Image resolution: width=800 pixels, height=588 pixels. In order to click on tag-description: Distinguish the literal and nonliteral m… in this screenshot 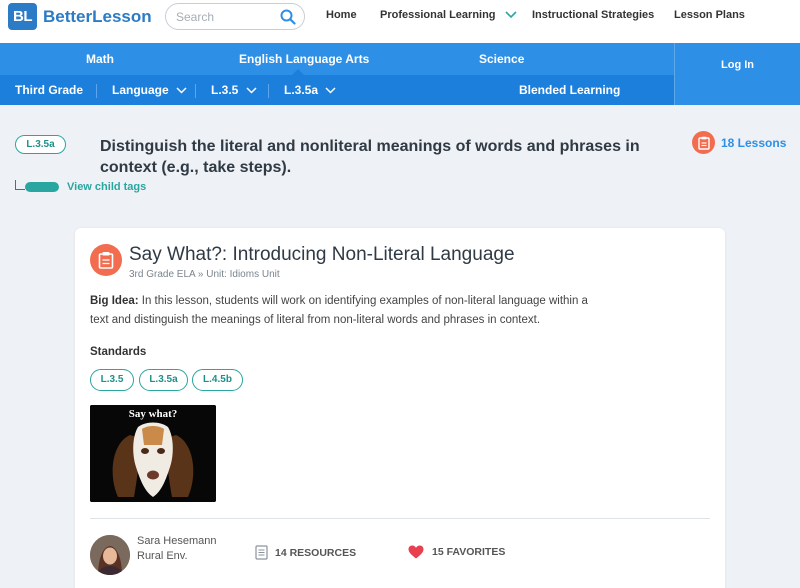, I will do `click(370, 157)`.